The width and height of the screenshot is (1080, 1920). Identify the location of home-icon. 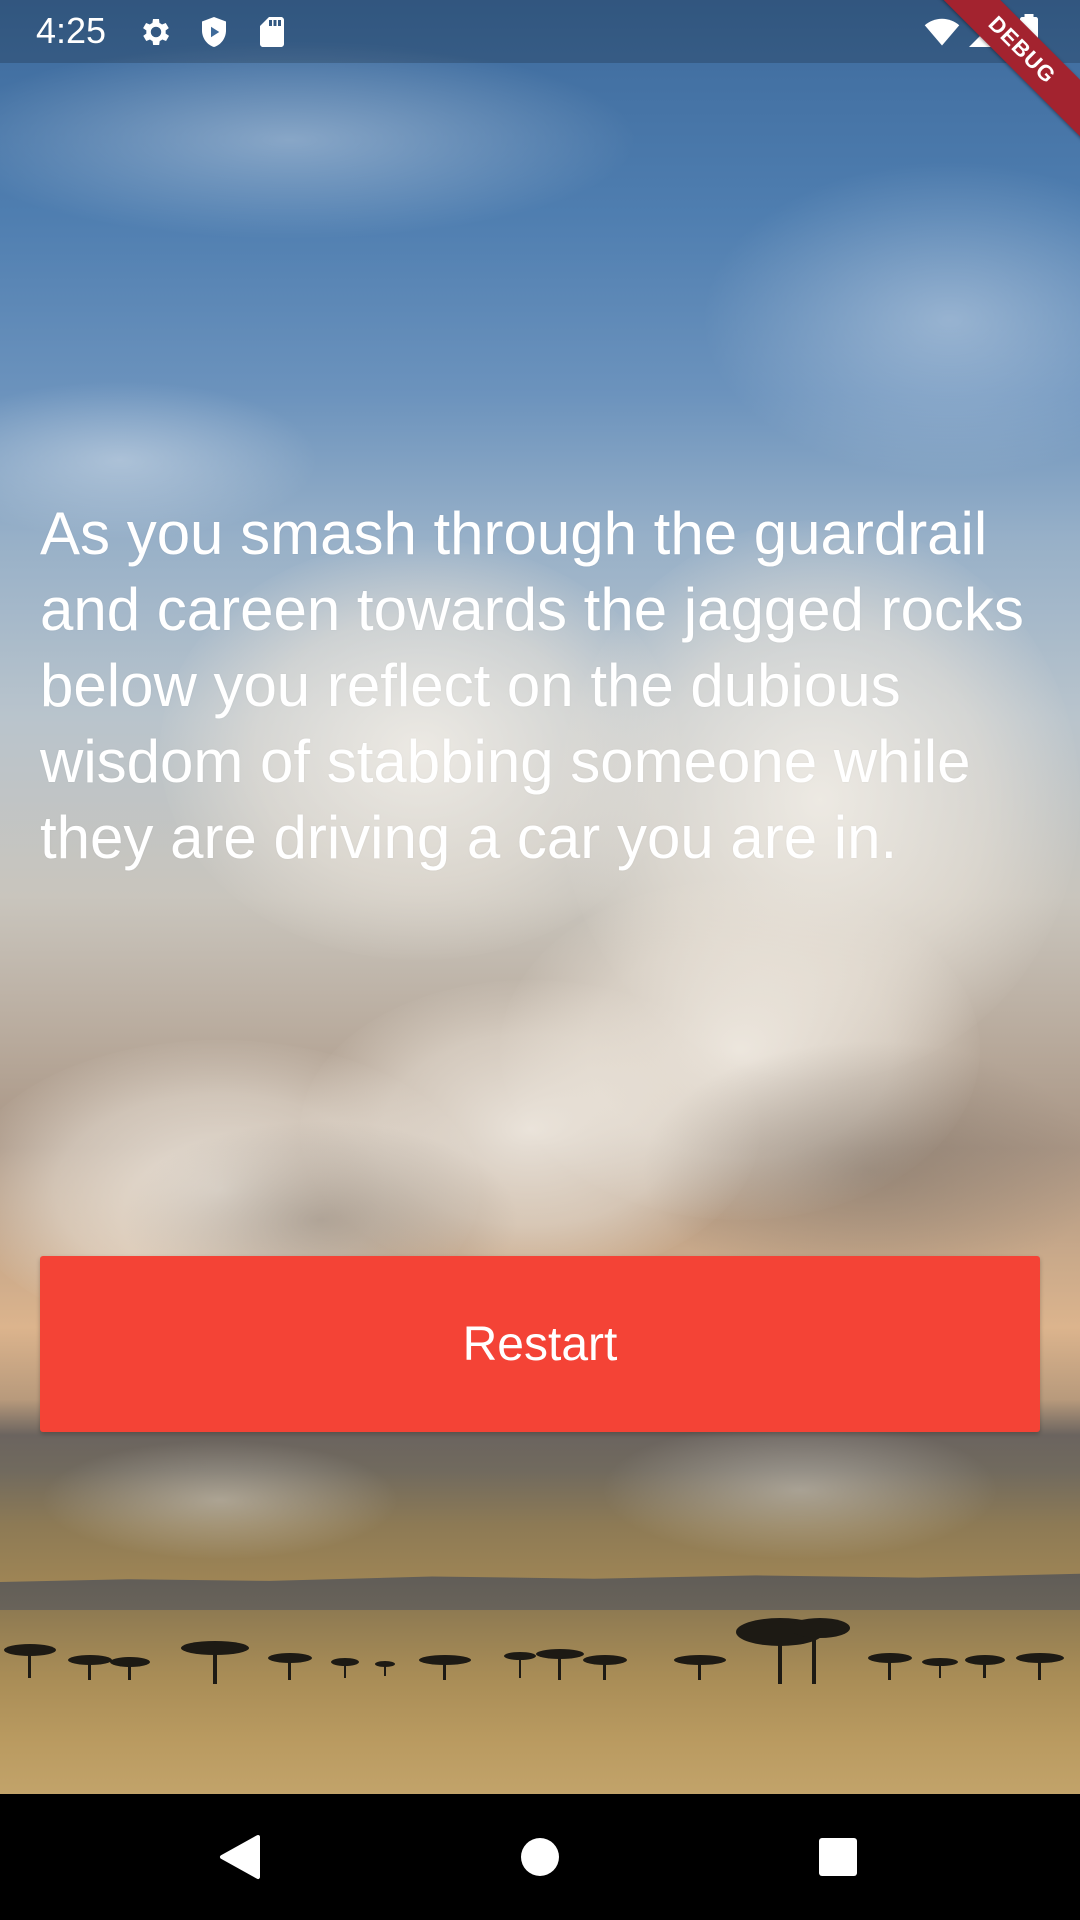
(540, 1857).